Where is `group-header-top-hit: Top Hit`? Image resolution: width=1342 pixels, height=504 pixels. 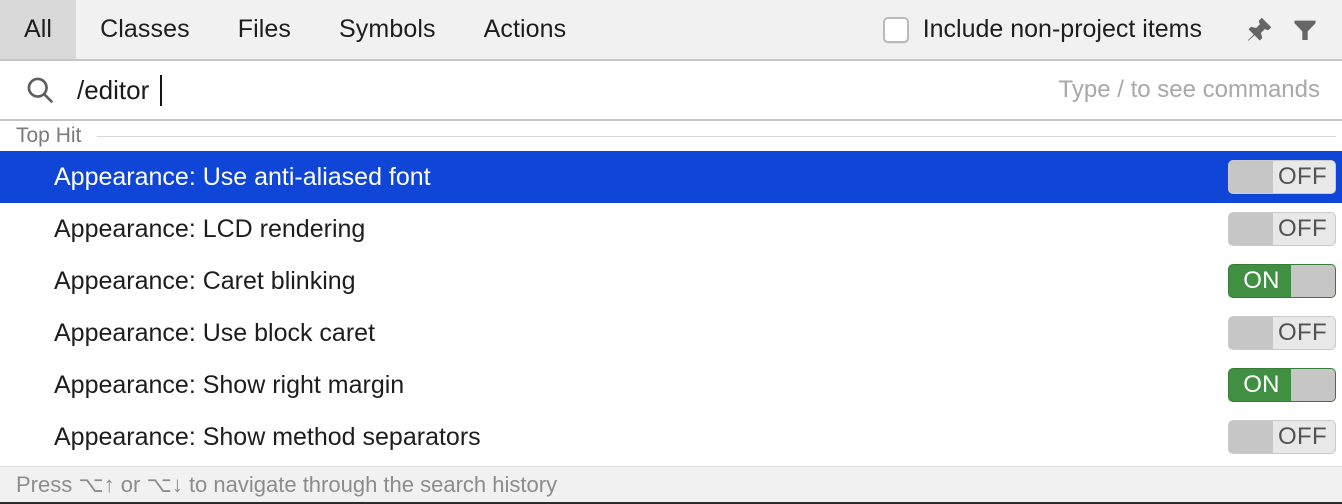 group-header-top-hit: Top Hit is located at coordinates (671, 136).